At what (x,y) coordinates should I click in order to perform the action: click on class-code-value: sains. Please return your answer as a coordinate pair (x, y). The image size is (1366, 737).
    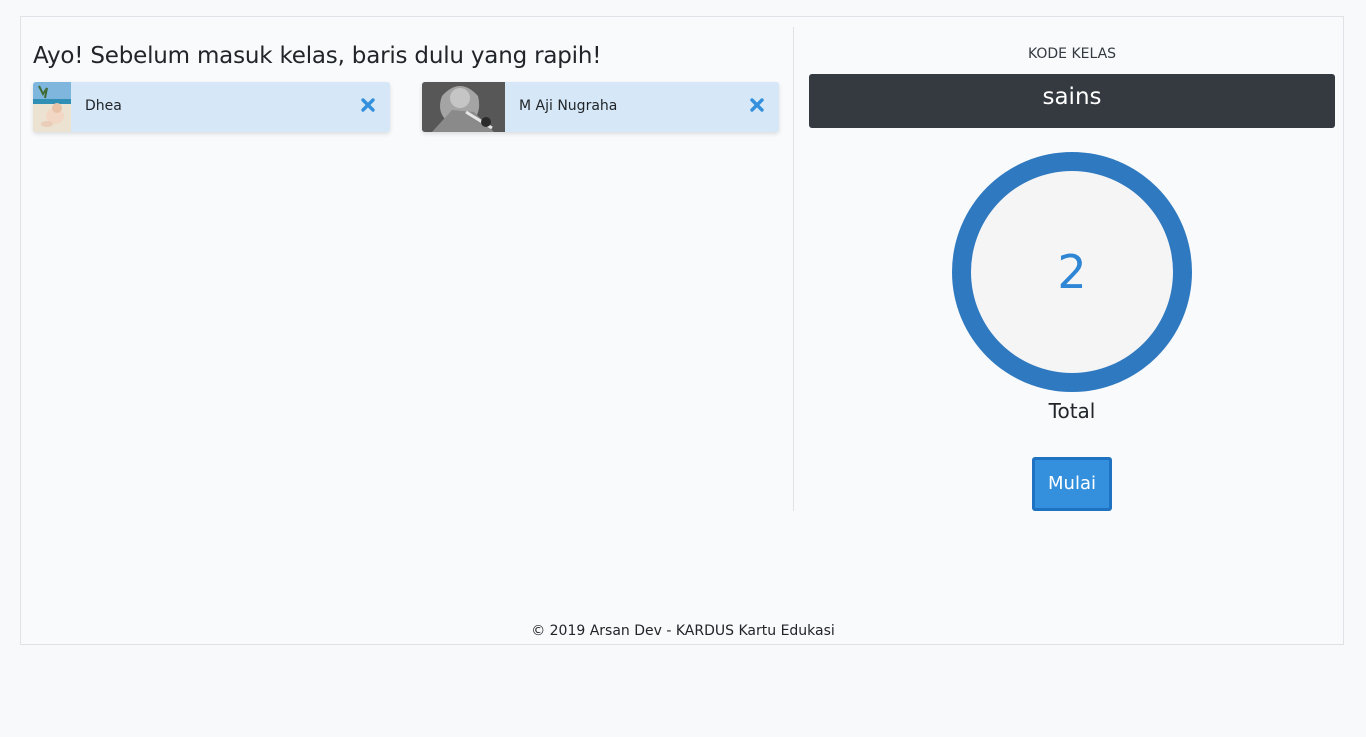
    Looking at the image, I should click on (1072, 101).